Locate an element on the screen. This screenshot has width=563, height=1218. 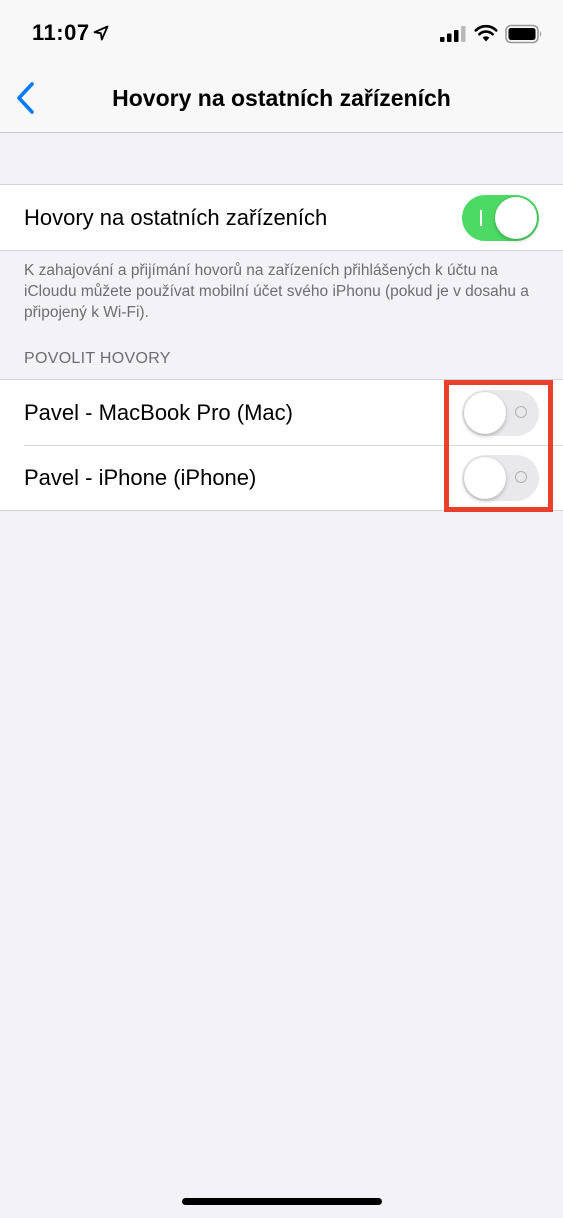
navigation-bar: Hovory na ostatních zařízeních is located at coordinates (281, 99).